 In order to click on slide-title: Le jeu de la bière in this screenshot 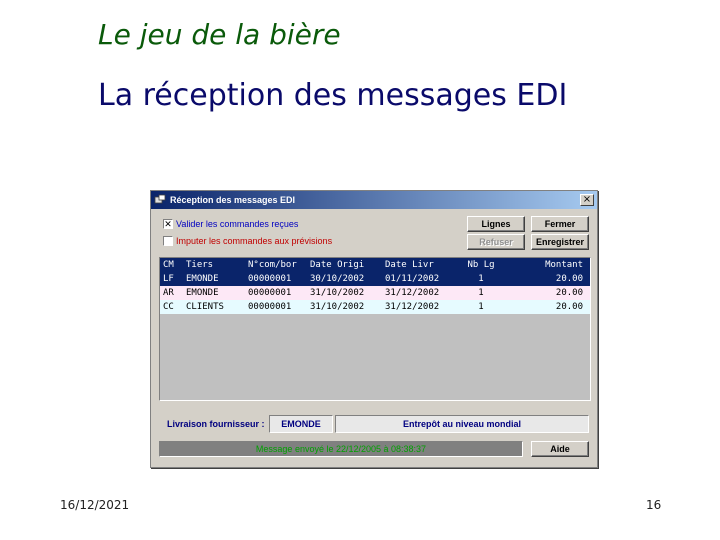, I will do `click(219, 34)`.